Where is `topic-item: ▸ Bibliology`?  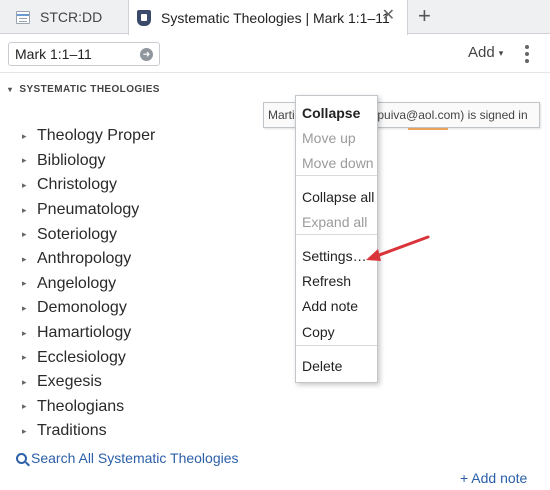 topic-item: ▸ Bibliology is located at coordinates (88, 161).